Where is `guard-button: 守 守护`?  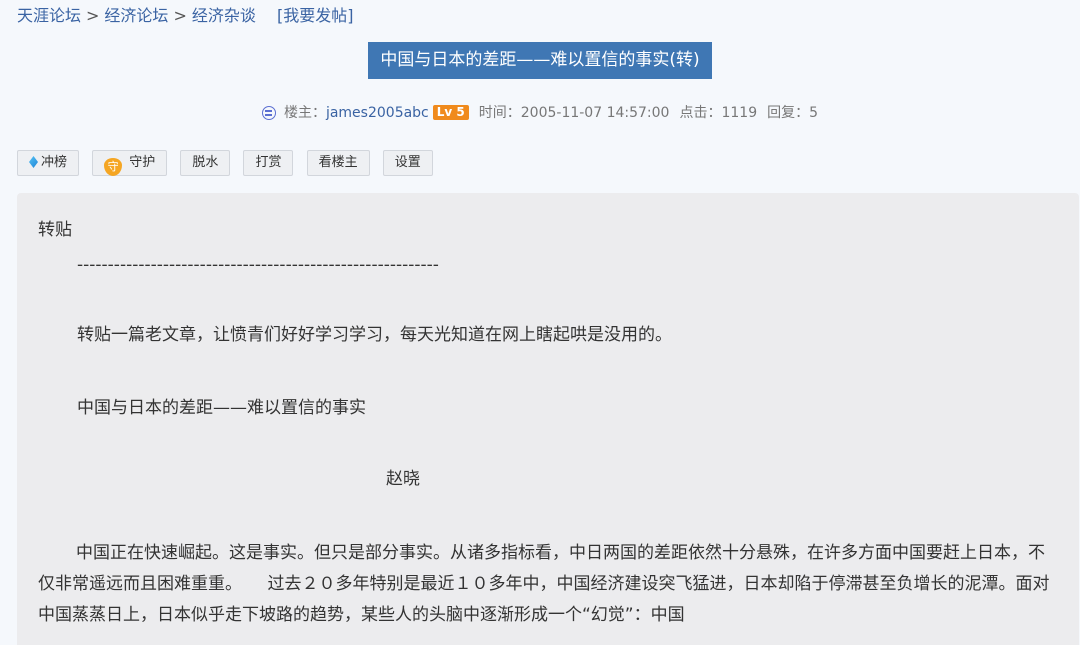
guard-button: 守 守护 is located at coordinates (130, 163).